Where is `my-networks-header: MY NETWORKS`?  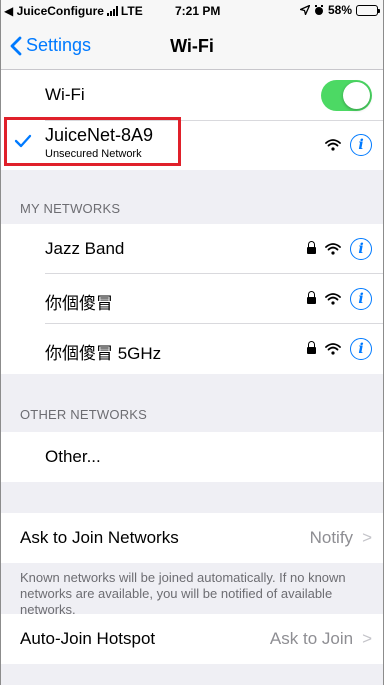
my-networks-header: MY NETWORKS is located at coordinates (70, 208).